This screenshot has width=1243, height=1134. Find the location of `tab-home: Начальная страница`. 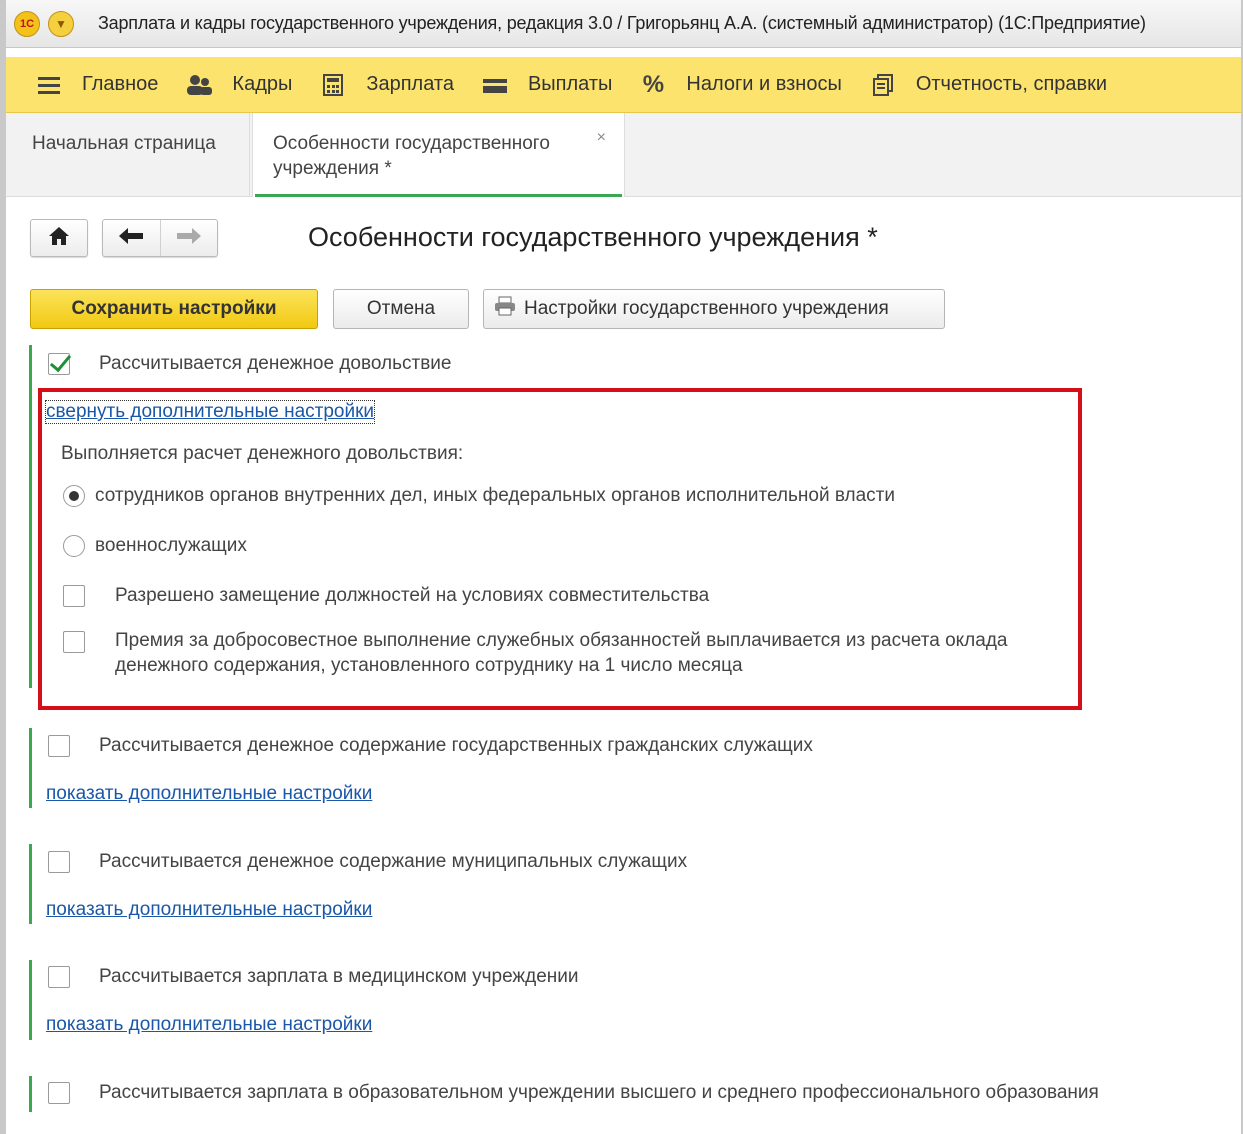

tab-home: Начальная страница is located at coordinates (135, 155).